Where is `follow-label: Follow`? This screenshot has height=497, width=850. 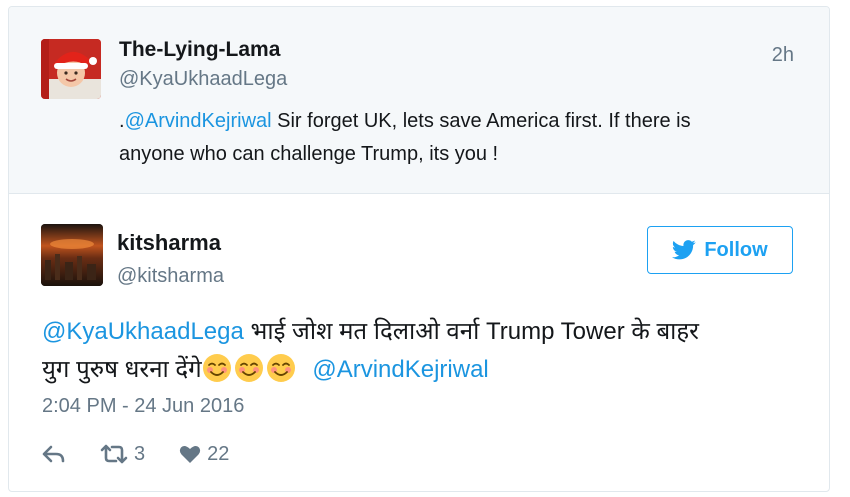 follow-label: Follow is located at coordinates (736, 249).